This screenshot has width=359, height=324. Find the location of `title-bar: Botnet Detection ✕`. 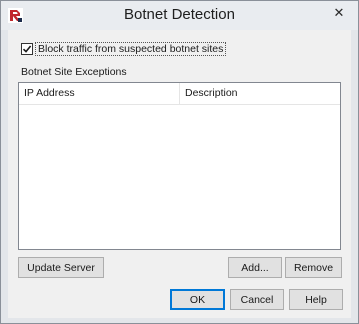

title-bar: Botnet Detection ✕ is located at coordinates (179, 15).